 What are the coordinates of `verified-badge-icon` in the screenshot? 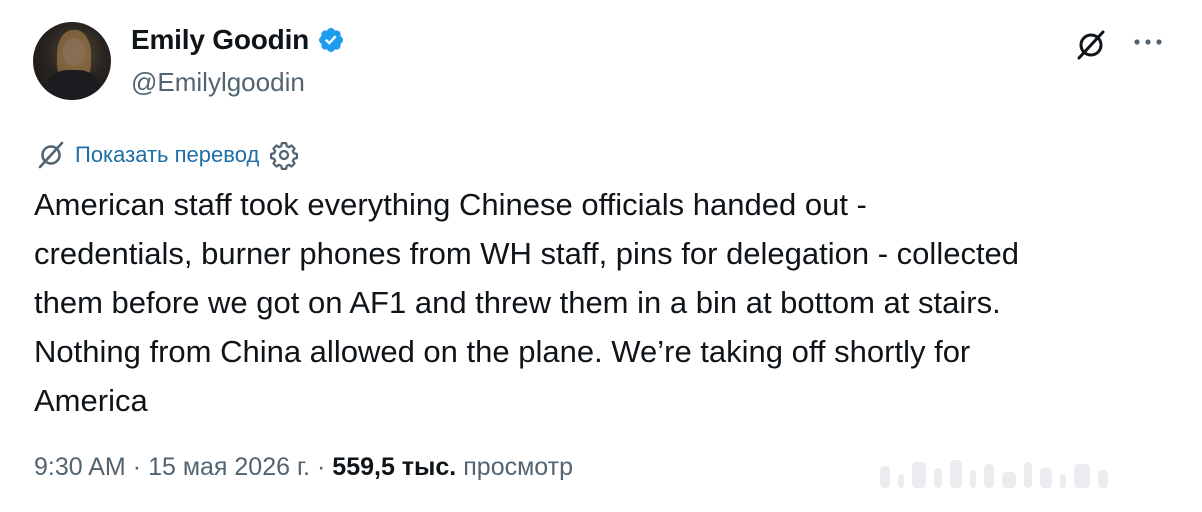 It's located at (331, 40).